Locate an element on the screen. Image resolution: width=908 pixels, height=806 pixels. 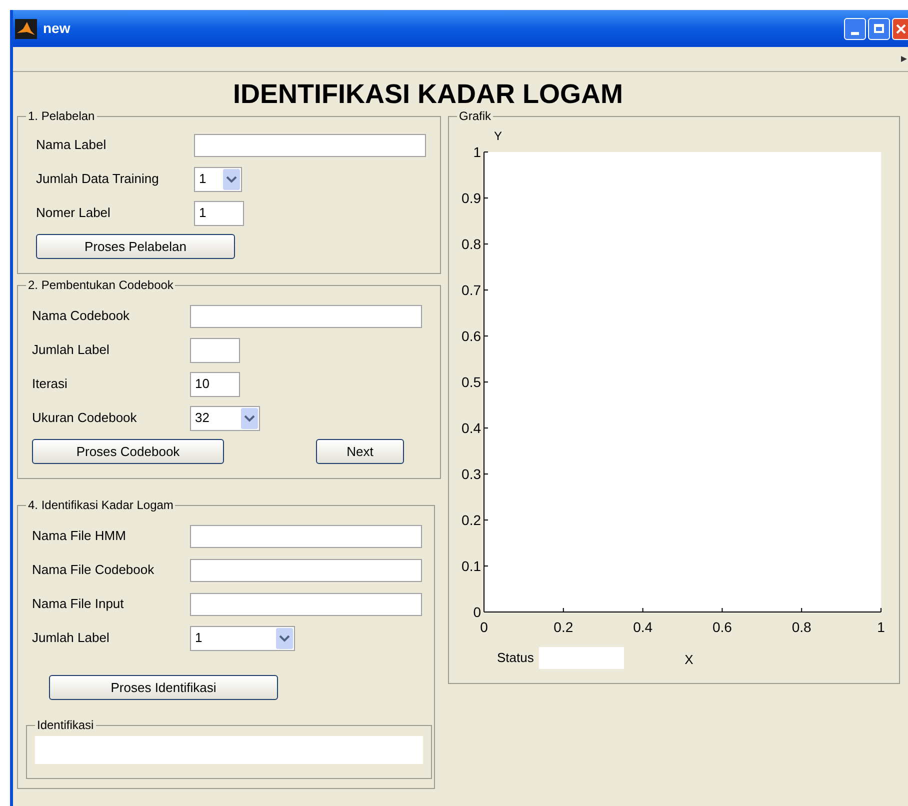
window-title: new is located at coordinates (56, 28).